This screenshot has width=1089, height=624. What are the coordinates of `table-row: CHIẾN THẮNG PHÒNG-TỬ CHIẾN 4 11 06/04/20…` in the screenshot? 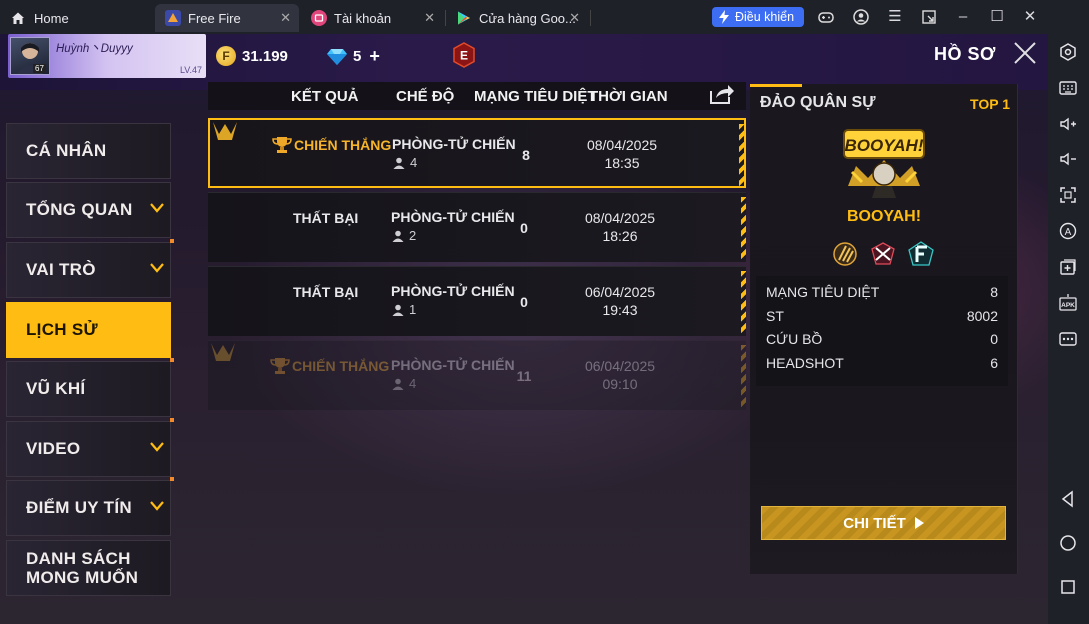 It's located at (477, 375).